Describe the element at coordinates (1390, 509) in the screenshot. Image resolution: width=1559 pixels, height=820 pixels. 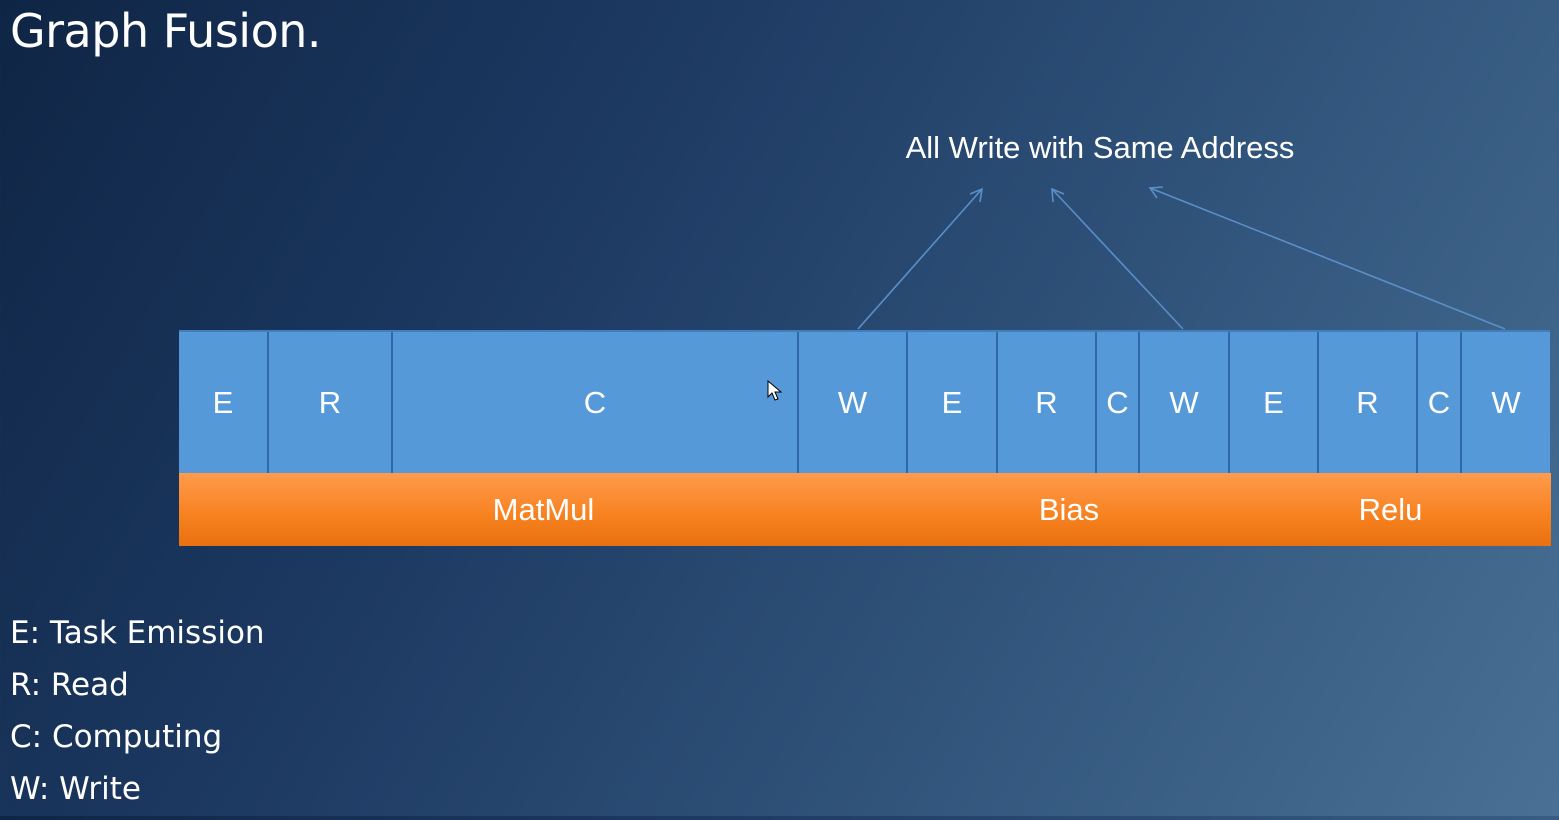
I see `op-relu: Relu` at that location.